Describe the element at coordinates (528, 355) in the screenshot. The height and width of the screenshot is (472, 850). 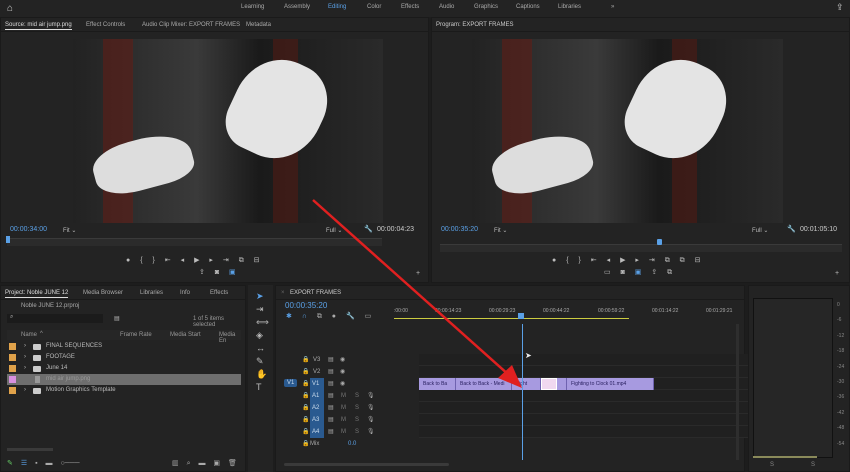
I see `mouse-cursor-icon: ➤` at that location.